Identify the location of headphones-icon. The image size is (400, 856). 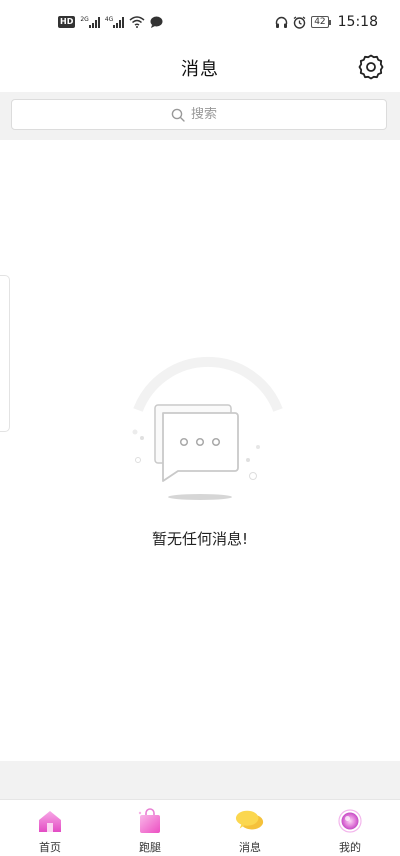
(281, 22).